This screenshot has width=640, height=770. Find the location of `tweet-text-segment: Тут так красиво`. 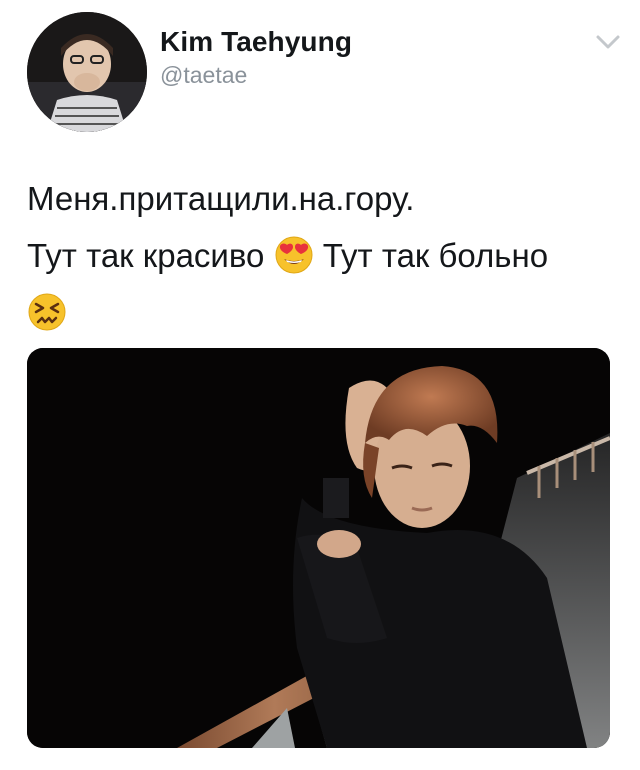

tweet-text-segment: Тут так красиво is located at coordinates (146, 255).